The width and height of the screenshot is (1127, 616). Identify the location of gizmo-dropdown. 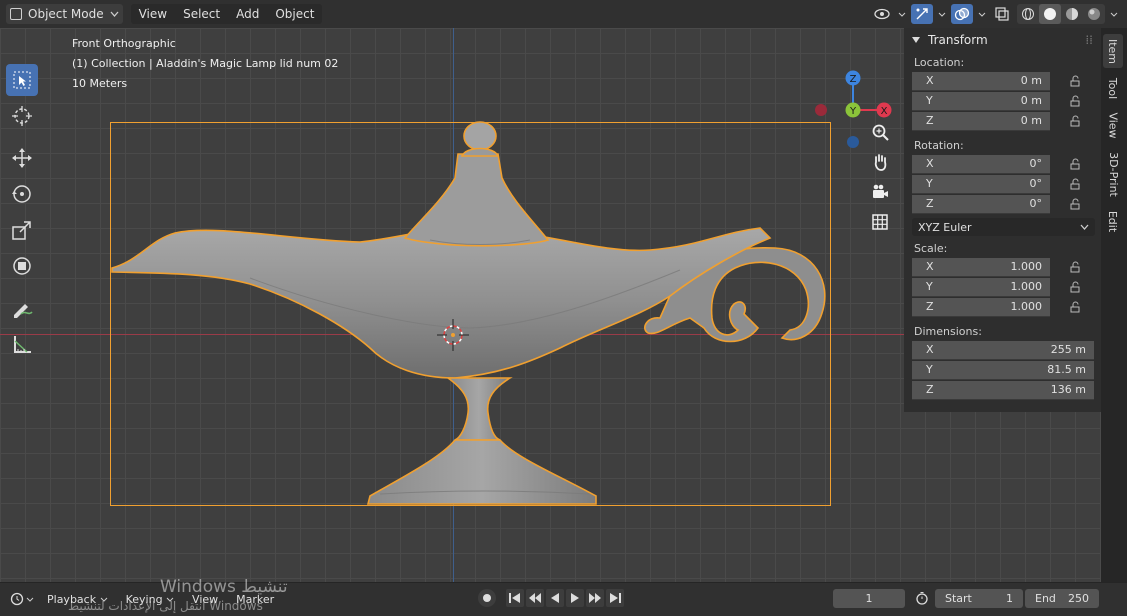
(942, 14).